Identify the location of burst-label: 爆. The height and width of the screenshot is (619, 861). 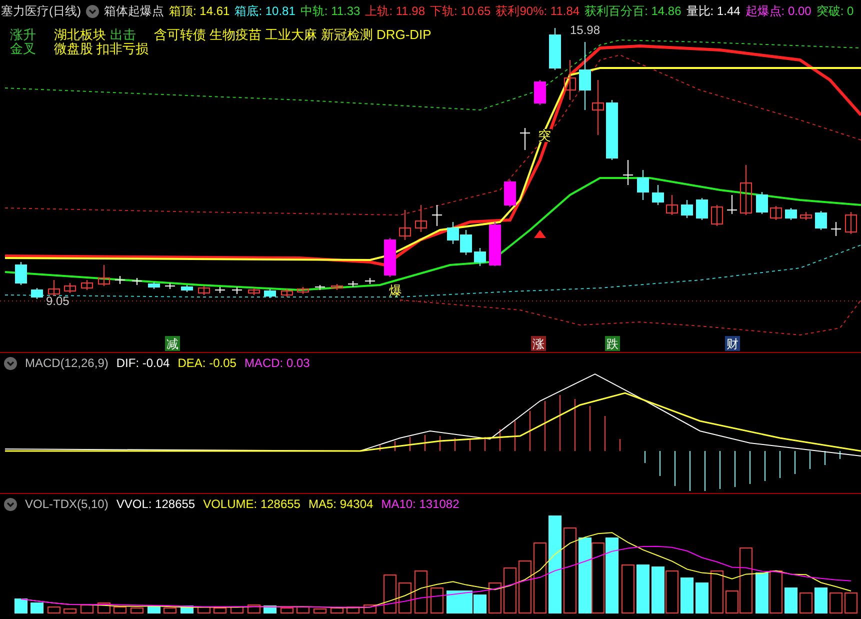
(395, 290).